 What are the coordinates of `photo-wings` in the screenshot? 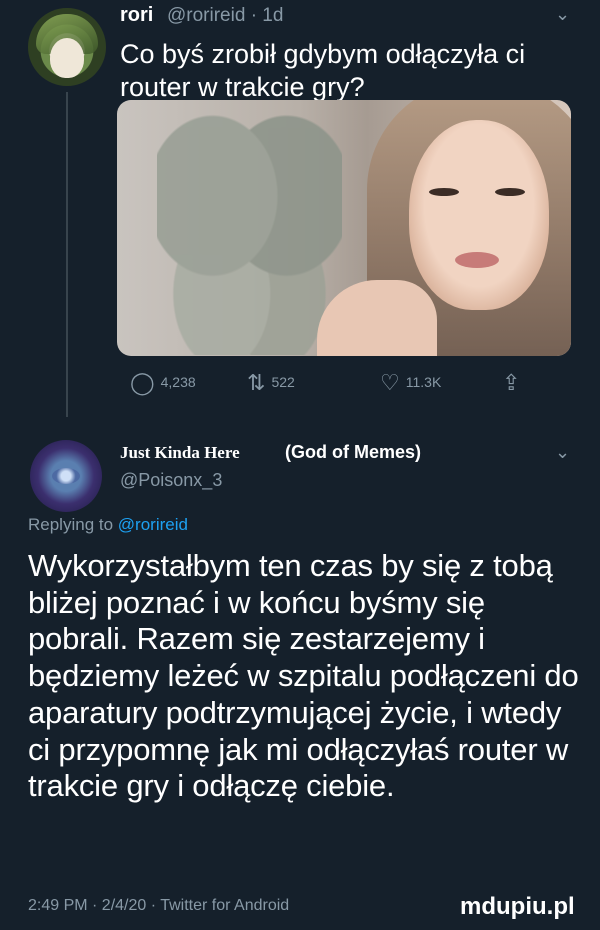 It's located at (249, 232).